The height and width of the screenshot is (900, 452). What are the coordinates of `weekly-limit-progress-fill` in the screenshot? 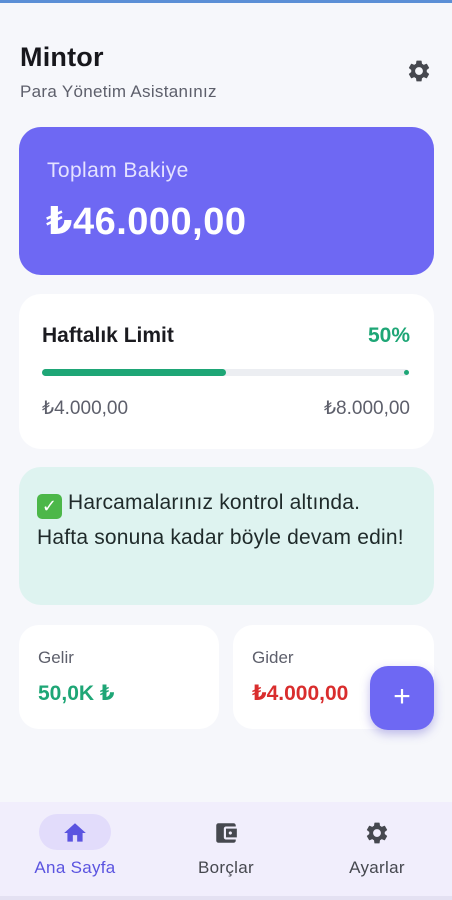 It's located at (134, 372).